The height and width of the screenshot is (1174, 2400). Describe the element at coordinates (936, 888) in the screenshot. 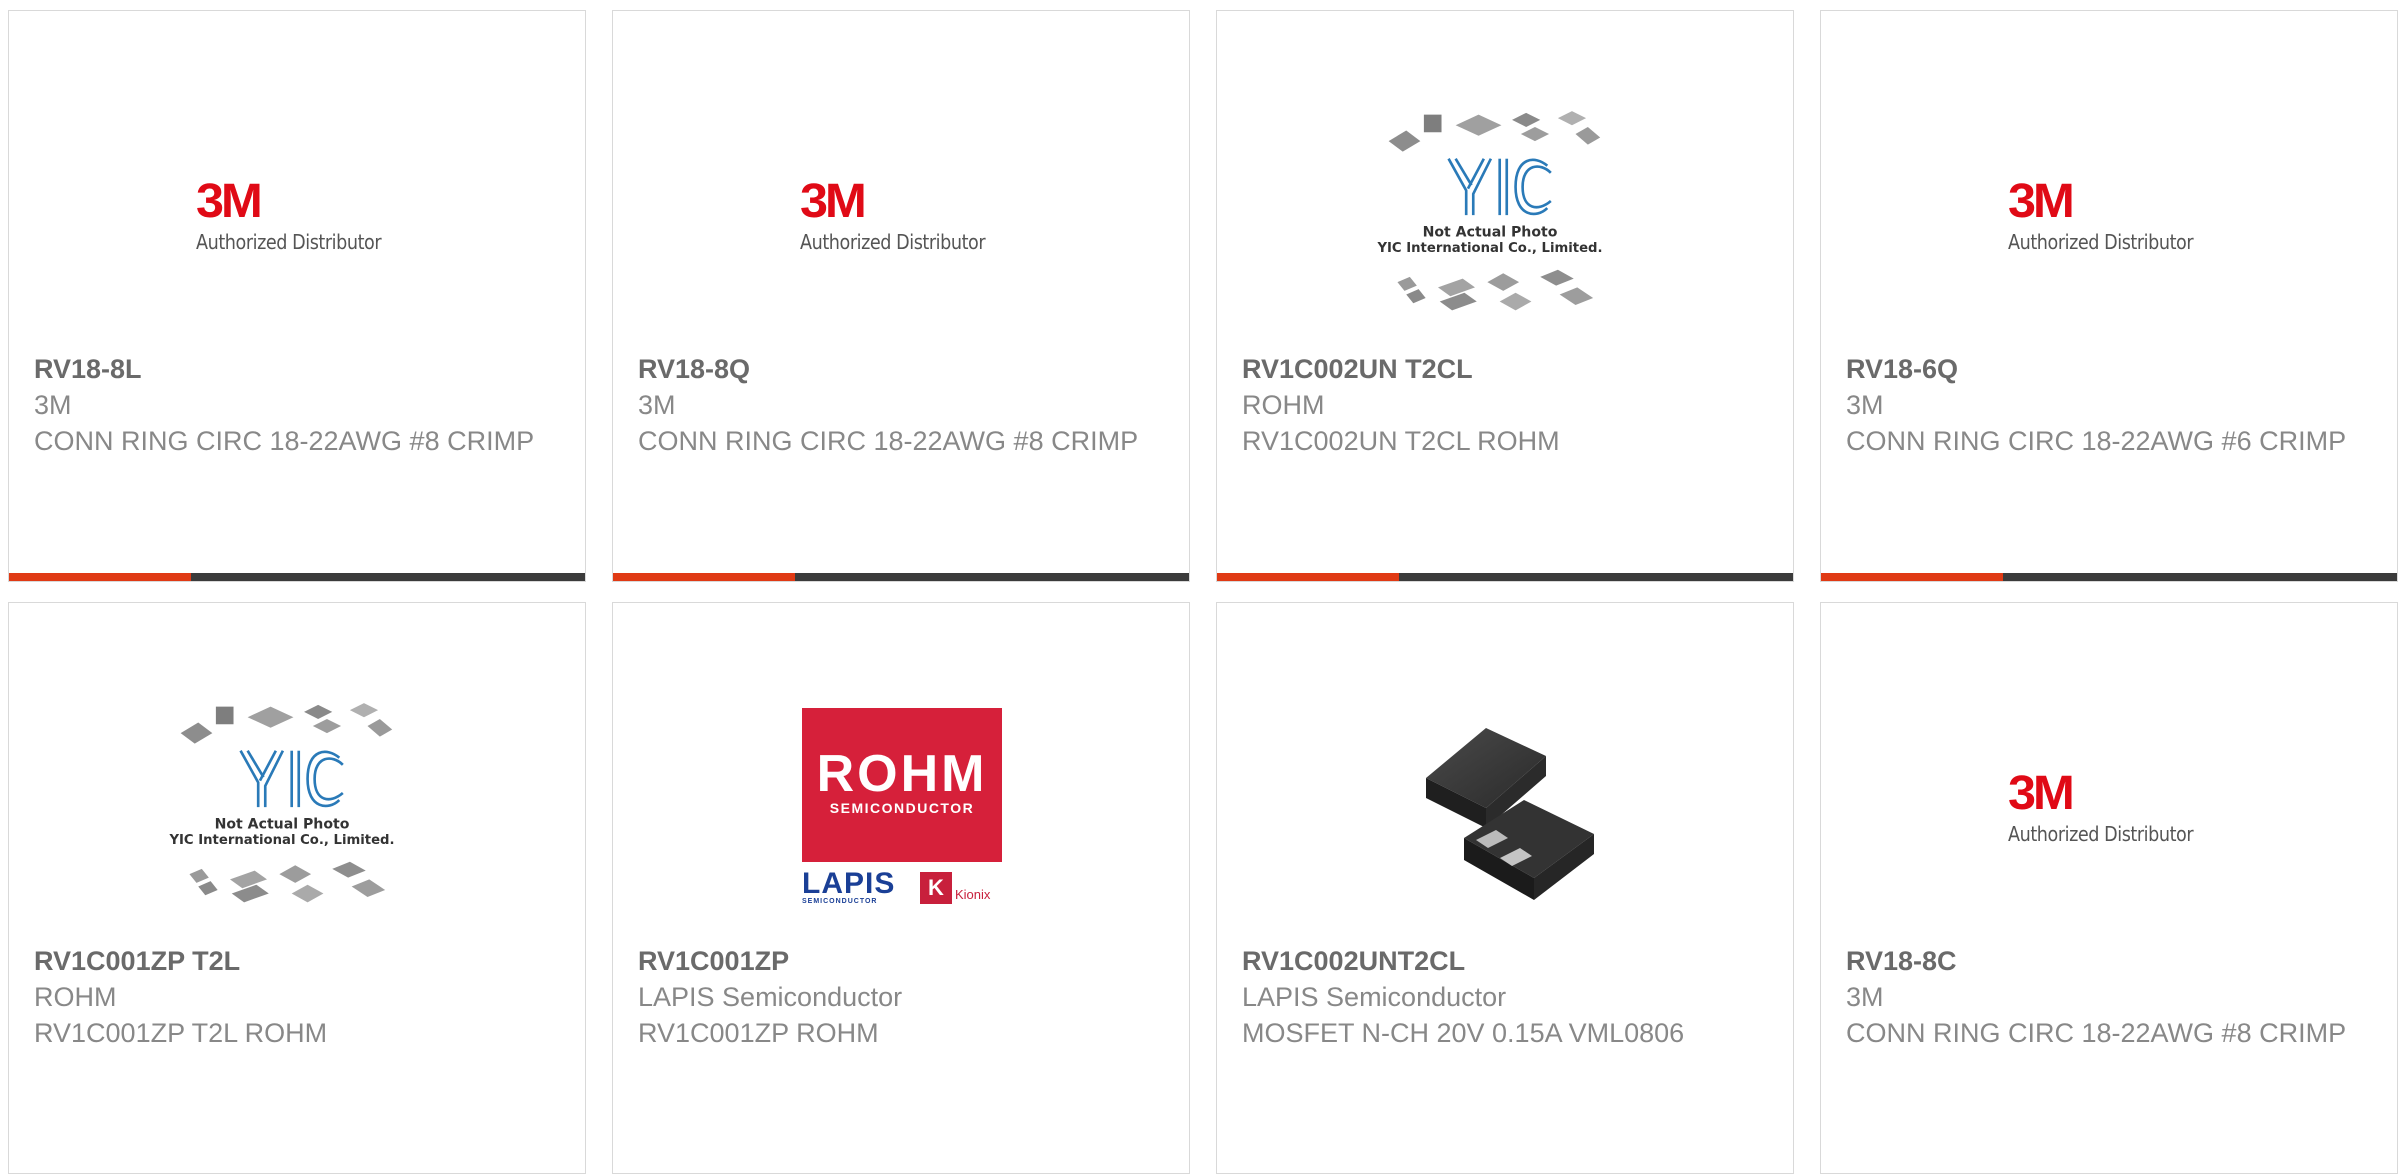

I see `kionix-icon: K` at that location.